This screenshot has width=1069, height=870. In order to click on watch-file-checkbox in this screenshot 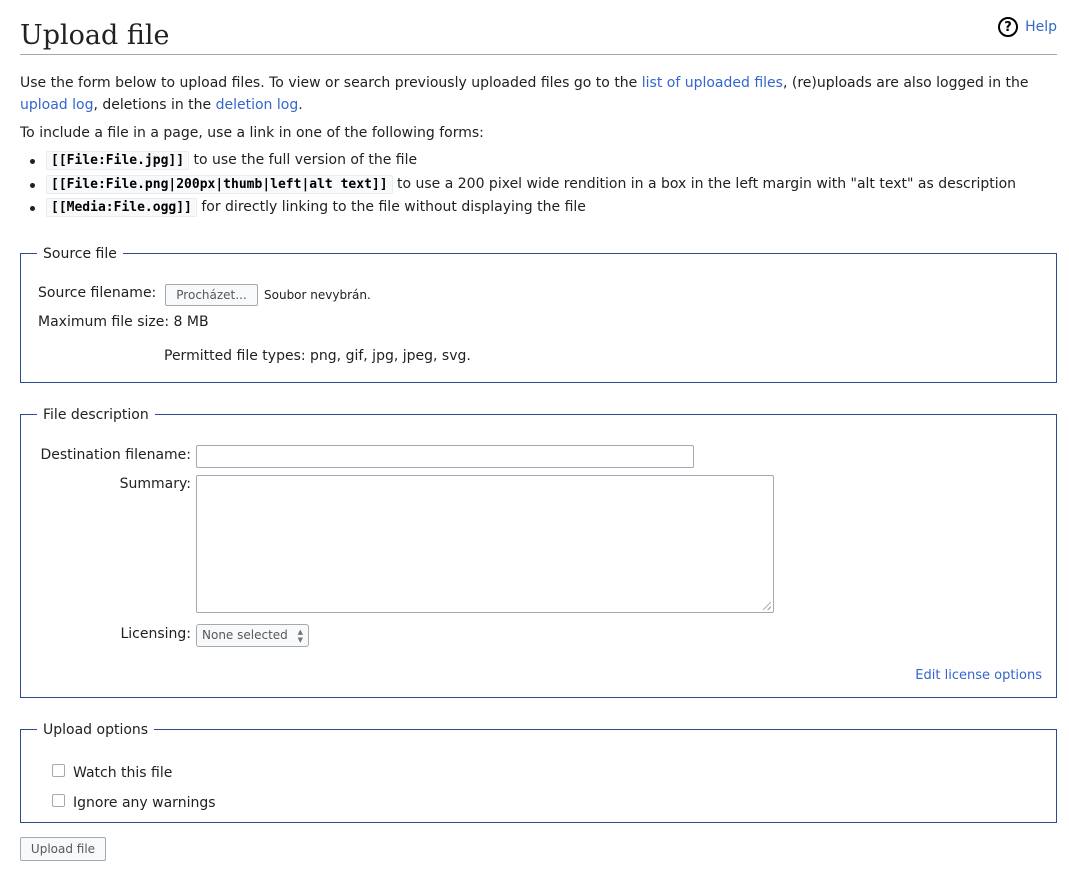, I will do `click(58, 770)`.